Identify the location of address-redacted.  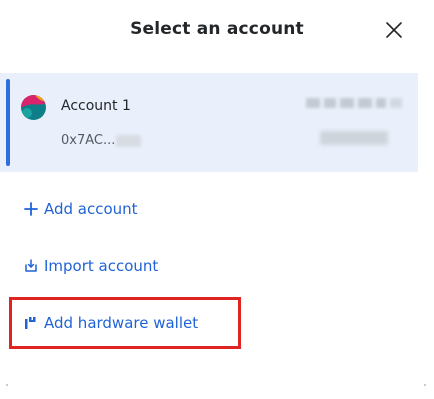
(129, 140).